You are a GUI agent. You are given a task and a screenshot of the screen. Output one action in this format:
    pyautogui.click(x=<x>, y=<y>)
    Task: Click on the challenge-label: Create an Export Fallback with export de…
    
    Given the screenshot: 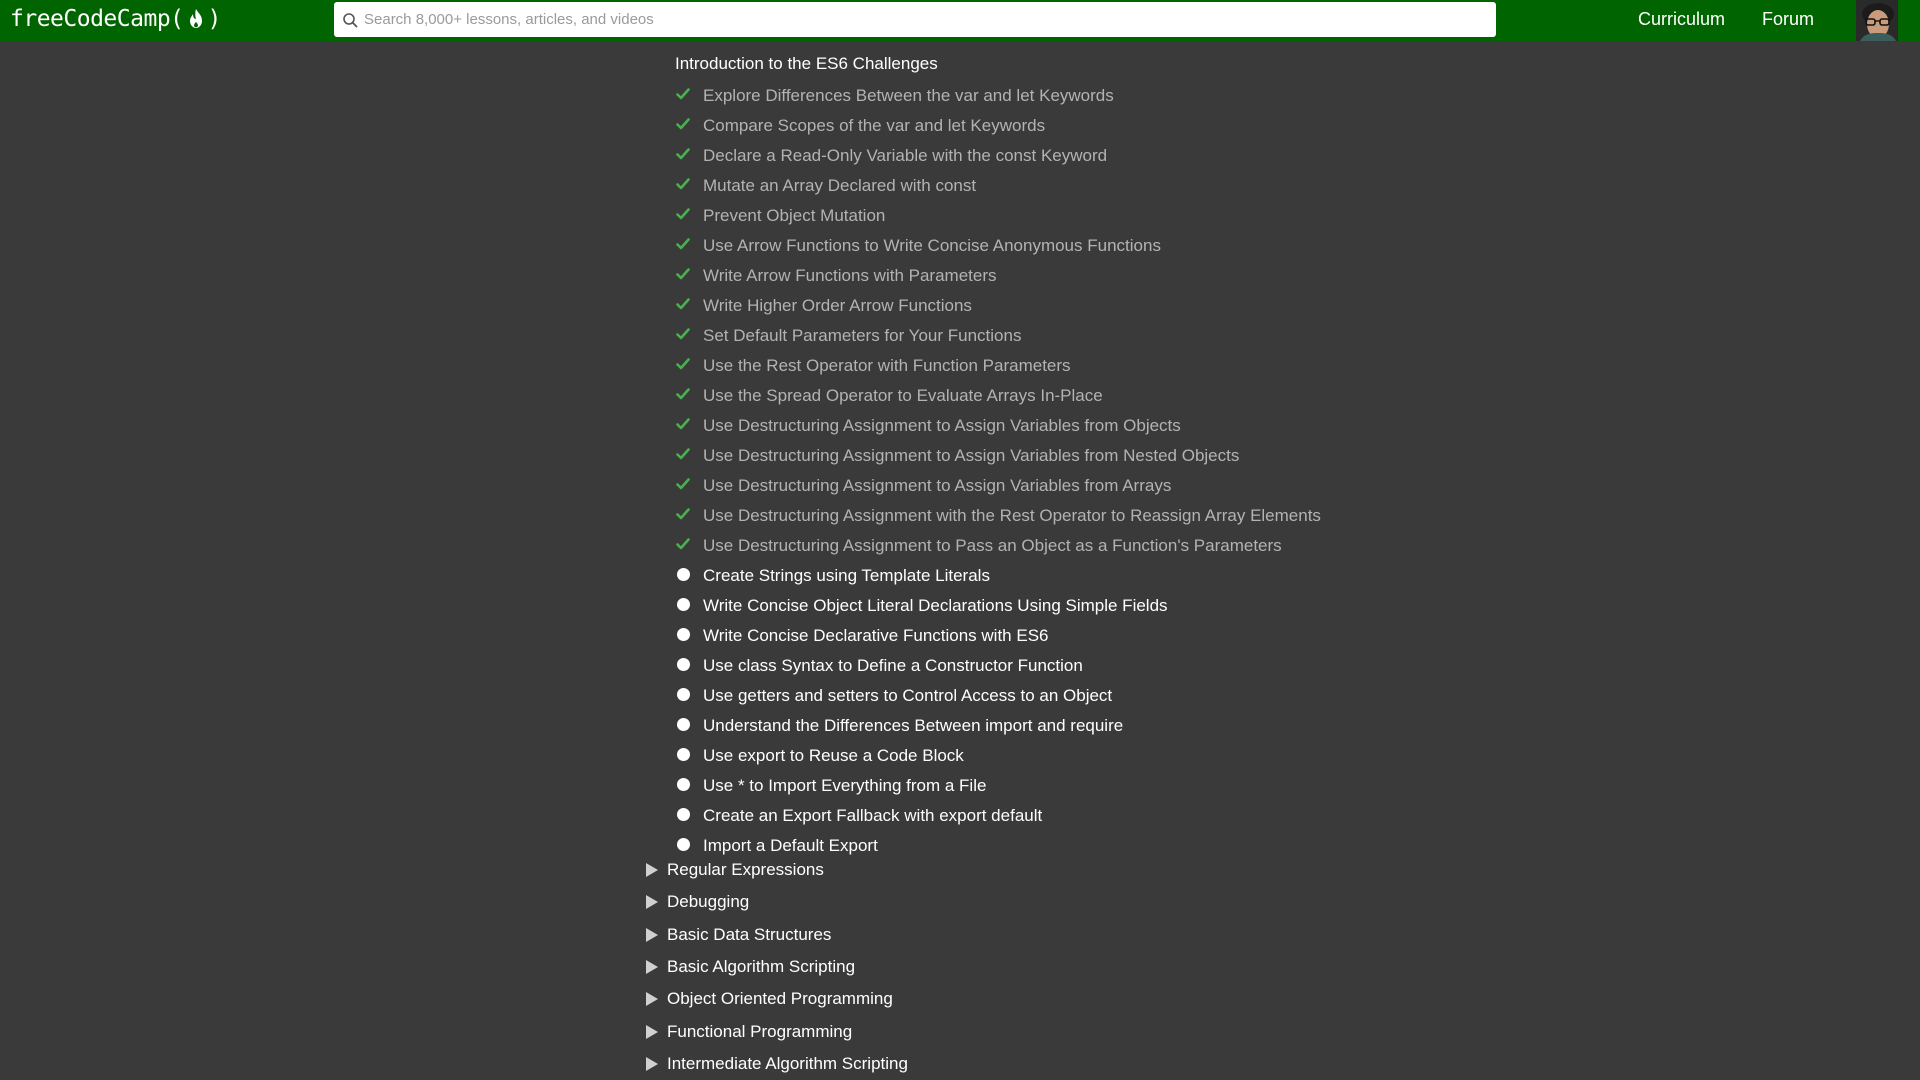 What is the action you would take?
    pyautogui.click(x=873, y=815)
    